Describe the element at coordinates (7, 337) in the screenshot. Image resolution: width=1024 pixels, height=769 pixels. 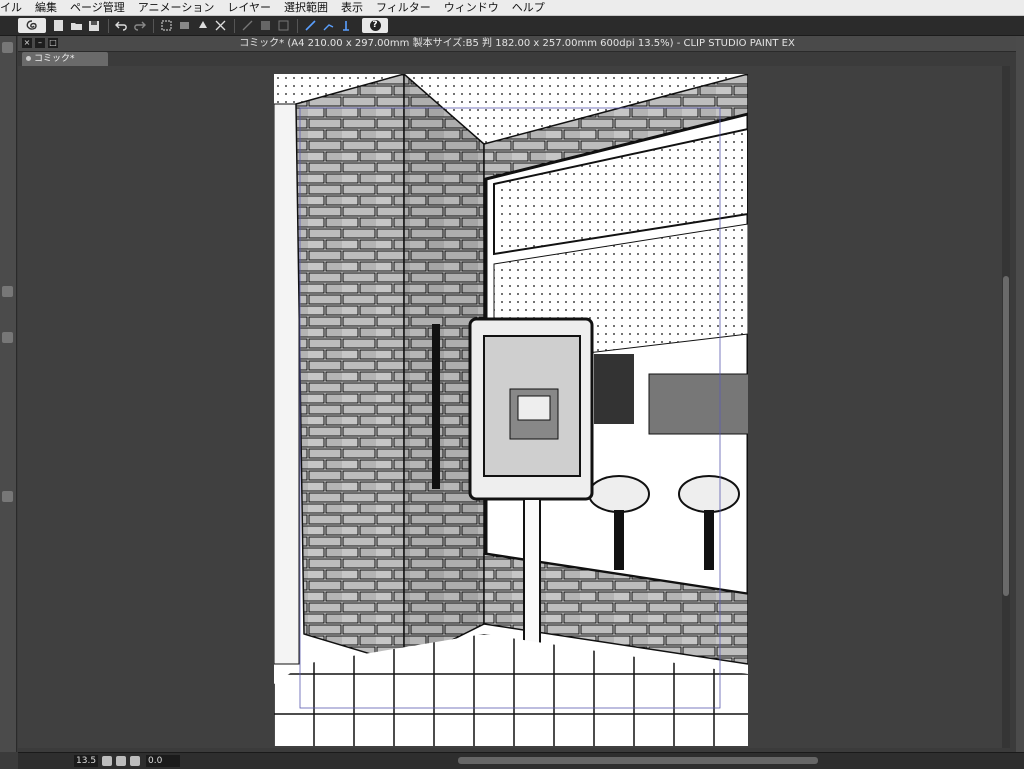
I see `zoom-icon` at that location.